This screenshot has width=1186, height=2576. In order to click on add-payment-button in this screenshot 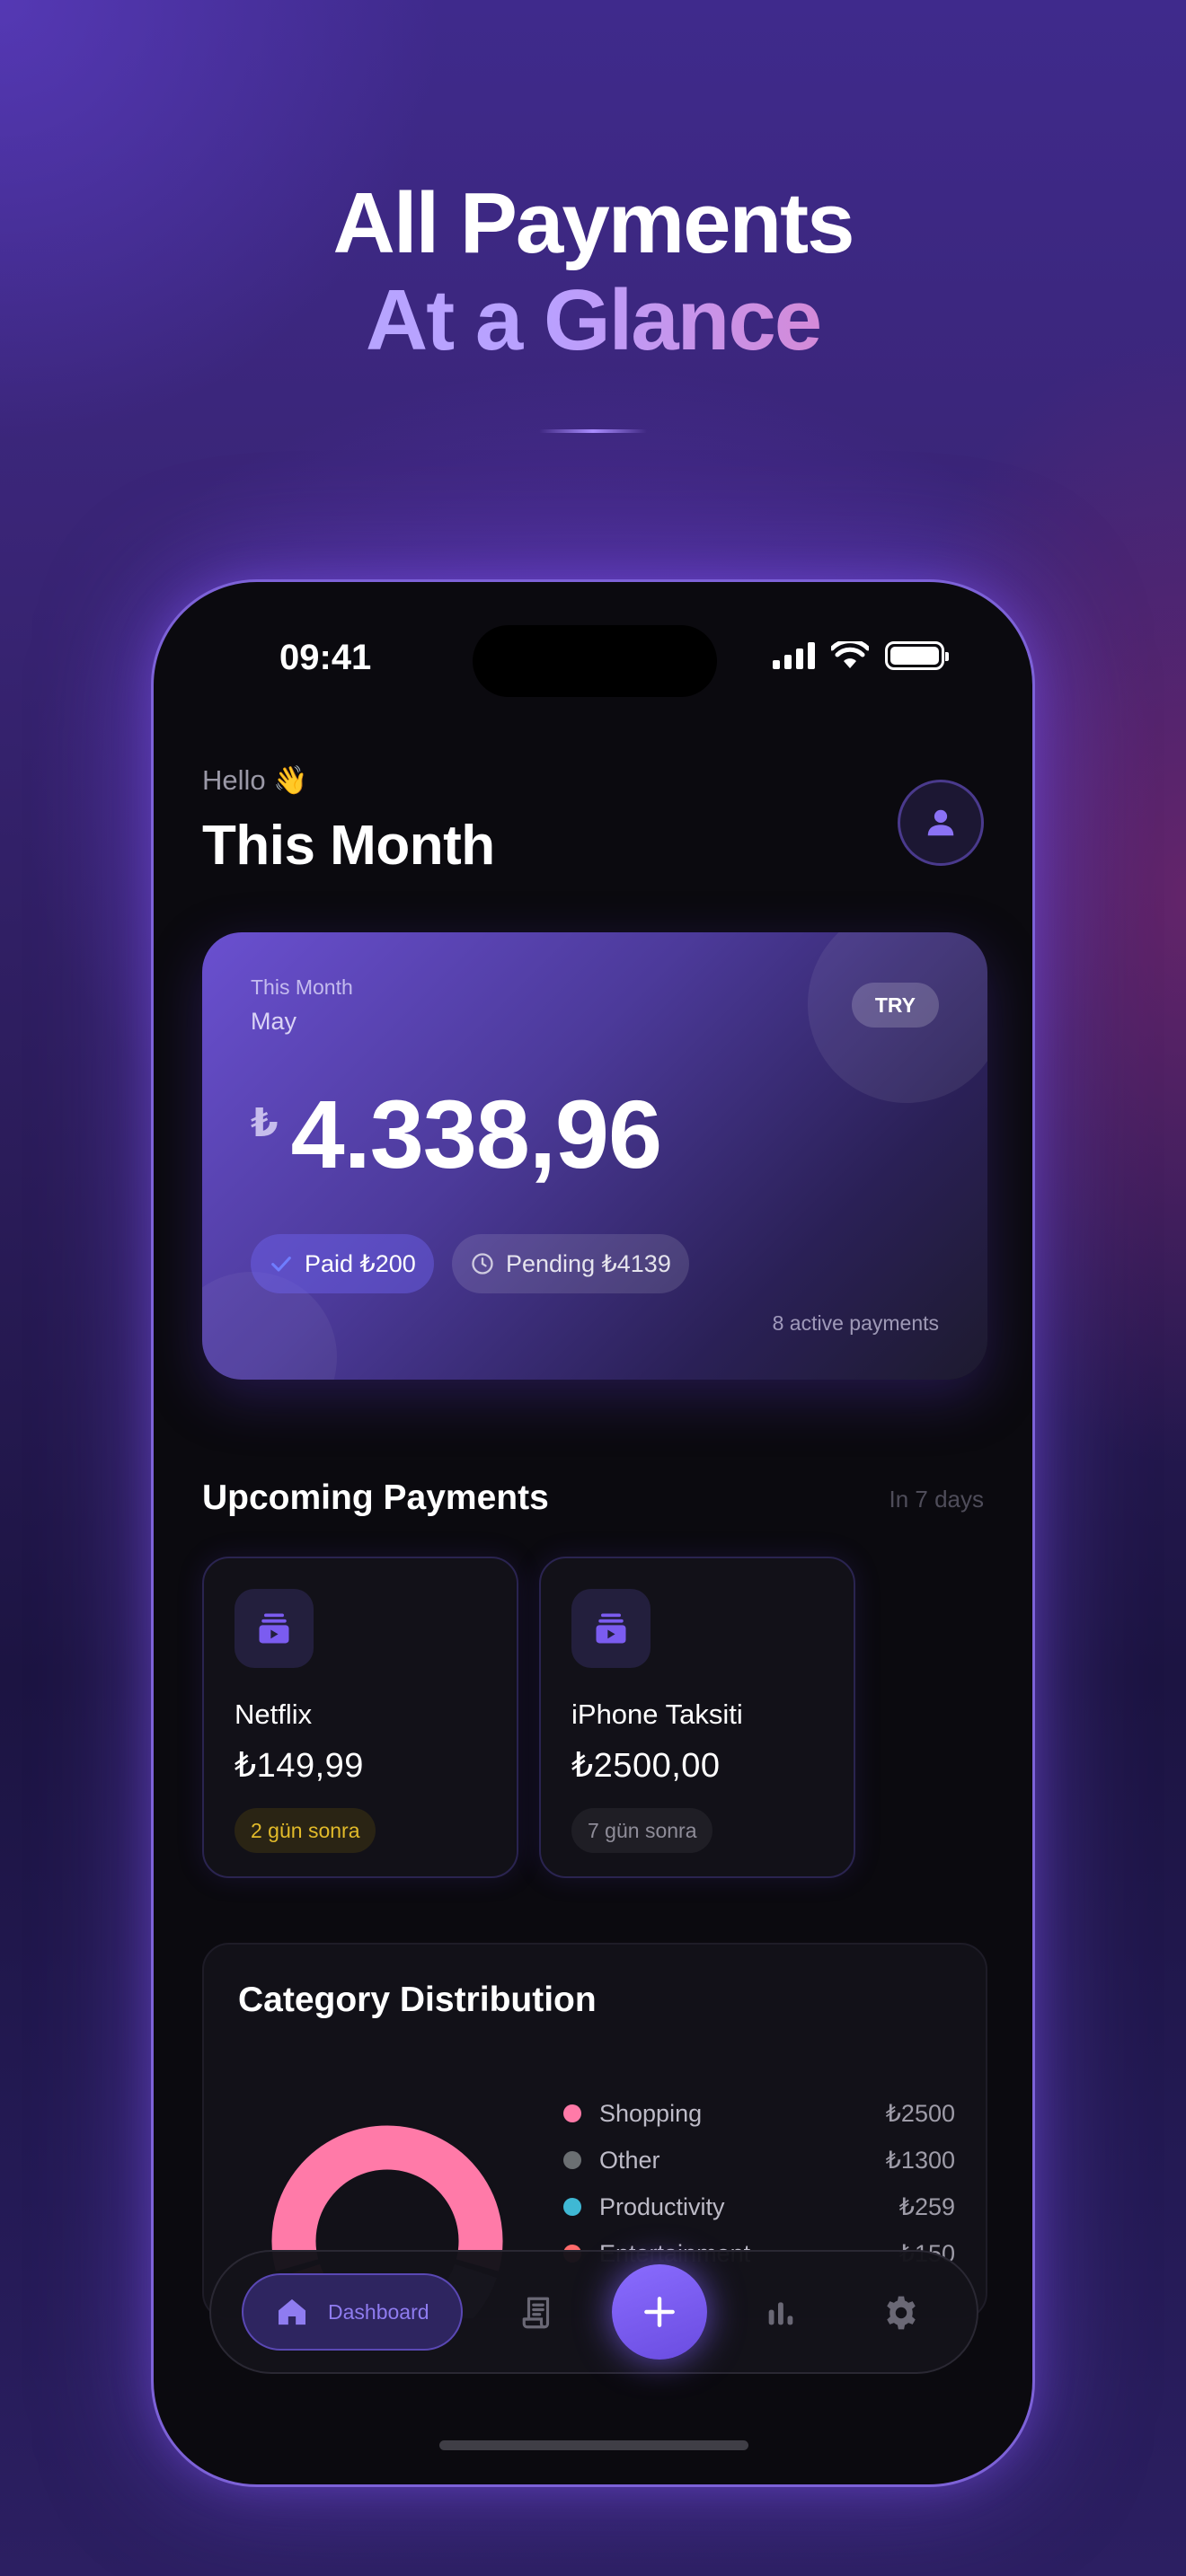, I will do `click(659, 2312)`.